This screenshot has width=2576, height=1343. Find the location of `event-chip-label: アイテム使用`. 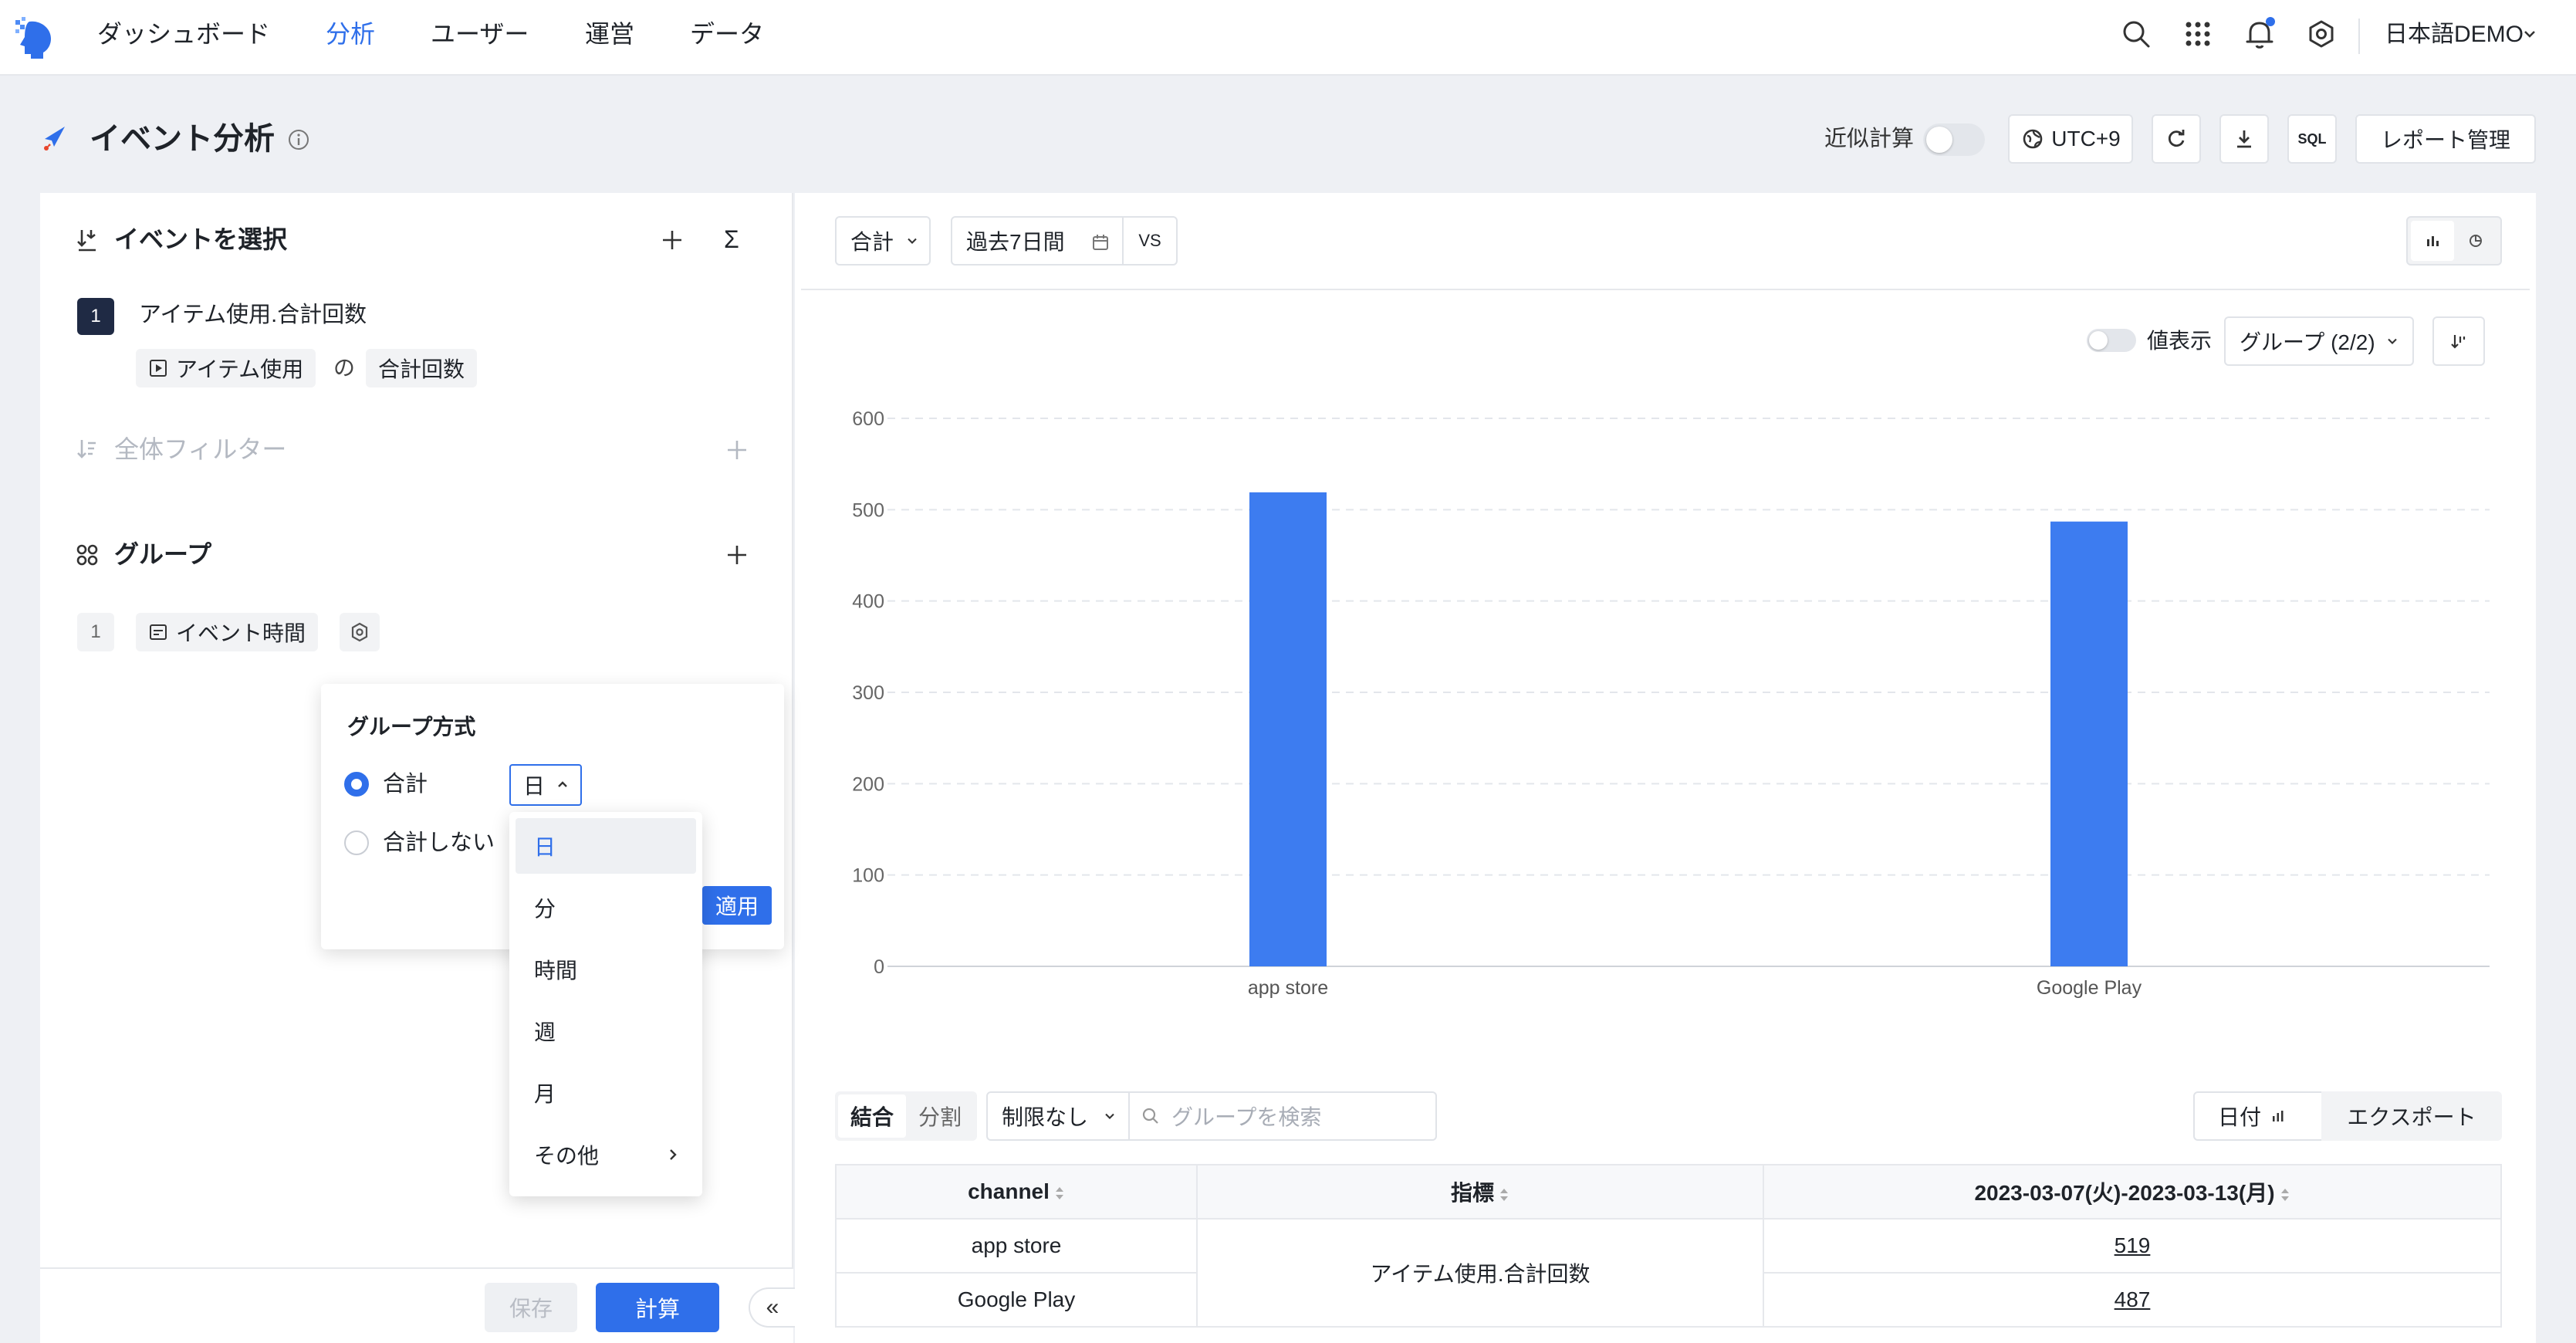

event-chip-label: アイテム使用 is located at coordinates (240, 369).